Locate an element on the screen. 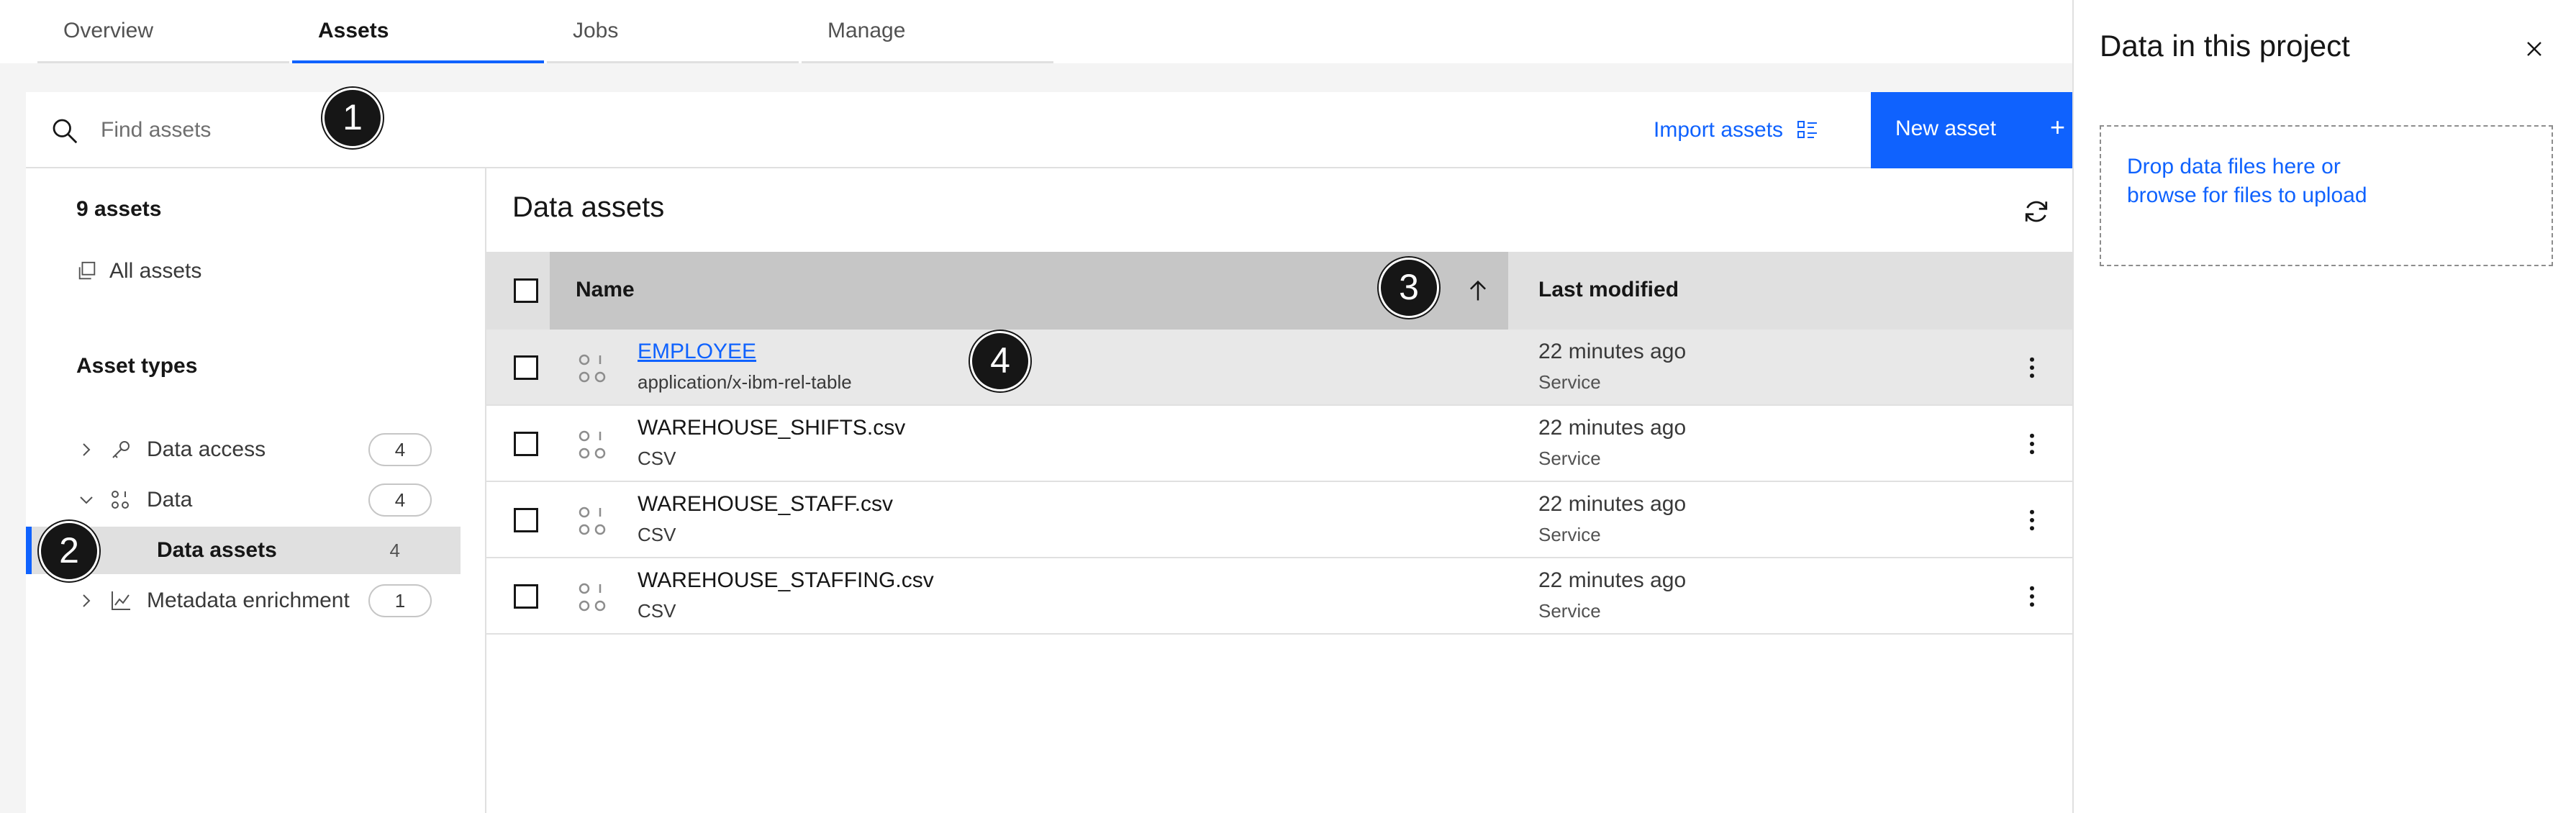  tab-manage: Manage is located at coordinates (927, 32).